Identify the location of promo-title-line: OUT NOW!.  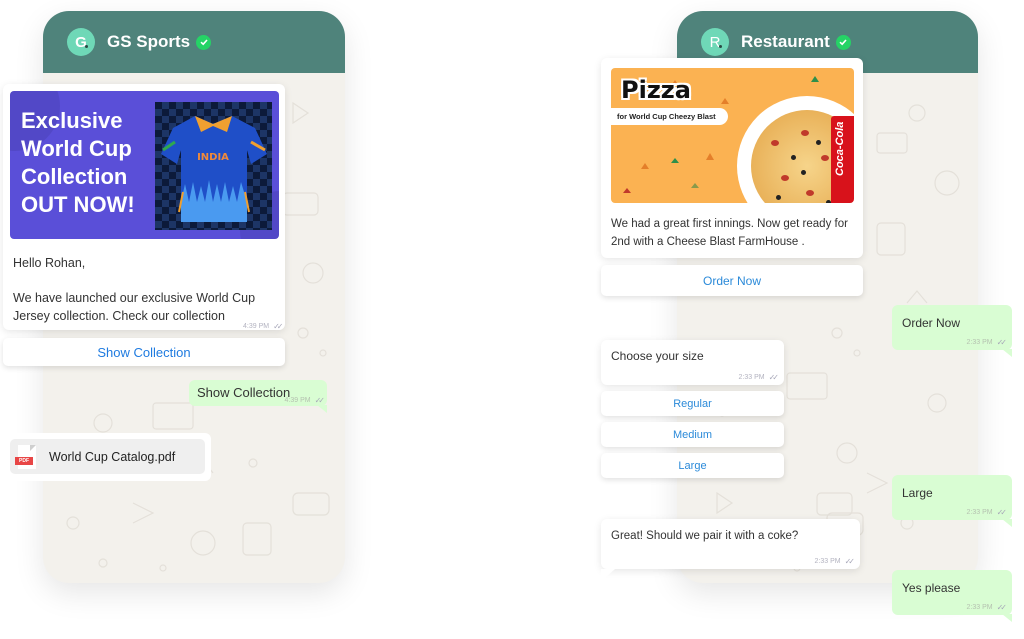
(78, 204).